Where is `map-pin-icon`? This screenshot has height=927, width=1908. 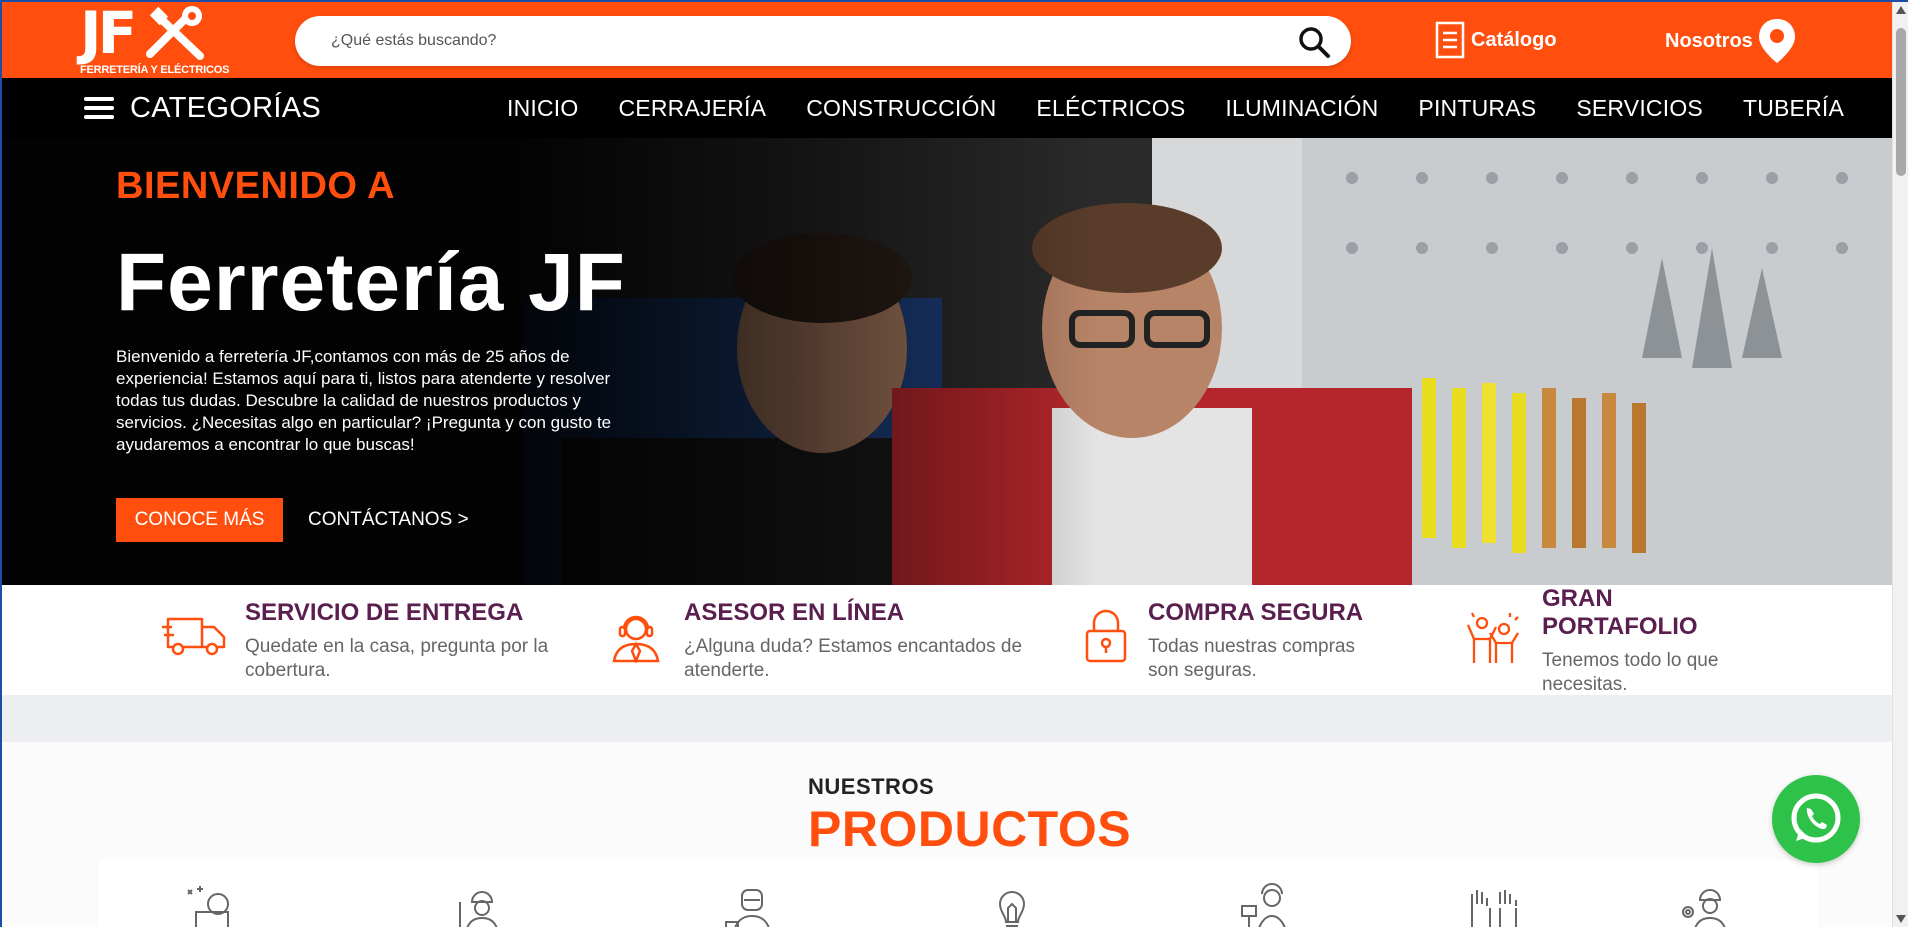 map-pin-icon is located at coordinates (1776, 41).